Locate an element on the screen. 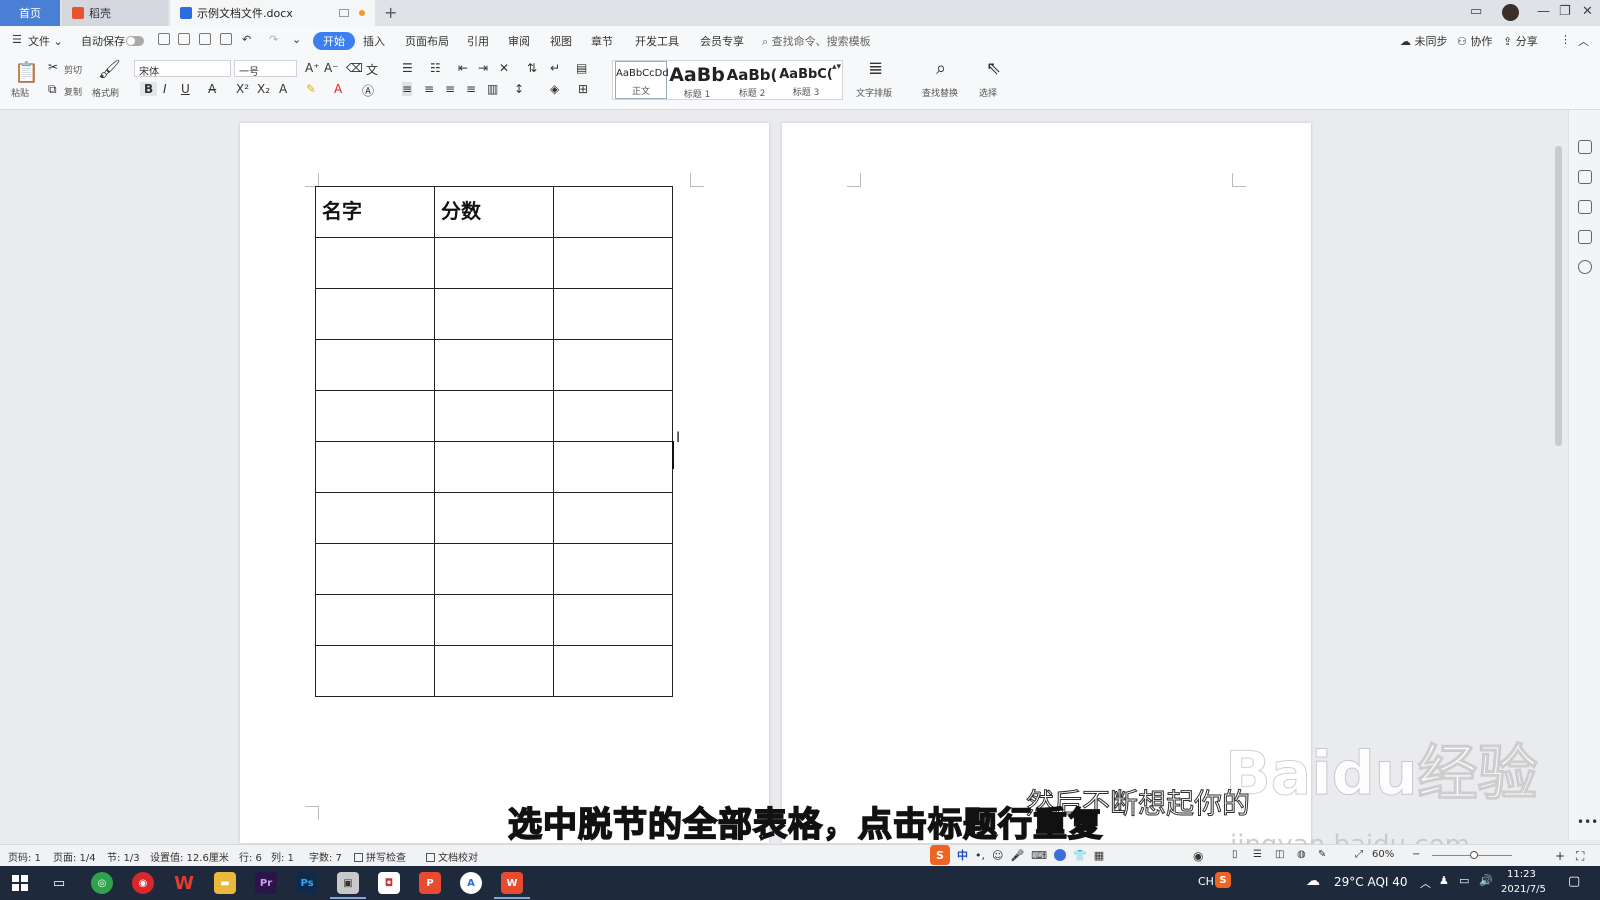  command-search: ⌕ 查找命令、搜索模板 is located at coordinates (816, 41).